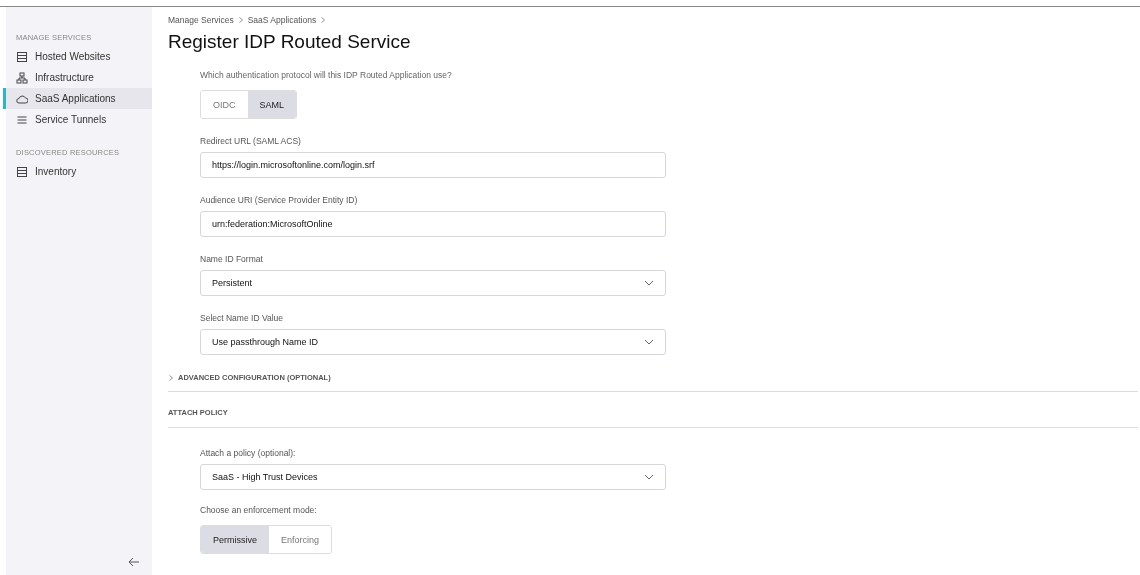 This screenshot has height=575, width=1140. I want to click on breadcrumb-link: Manage Services, so click(201, 20).